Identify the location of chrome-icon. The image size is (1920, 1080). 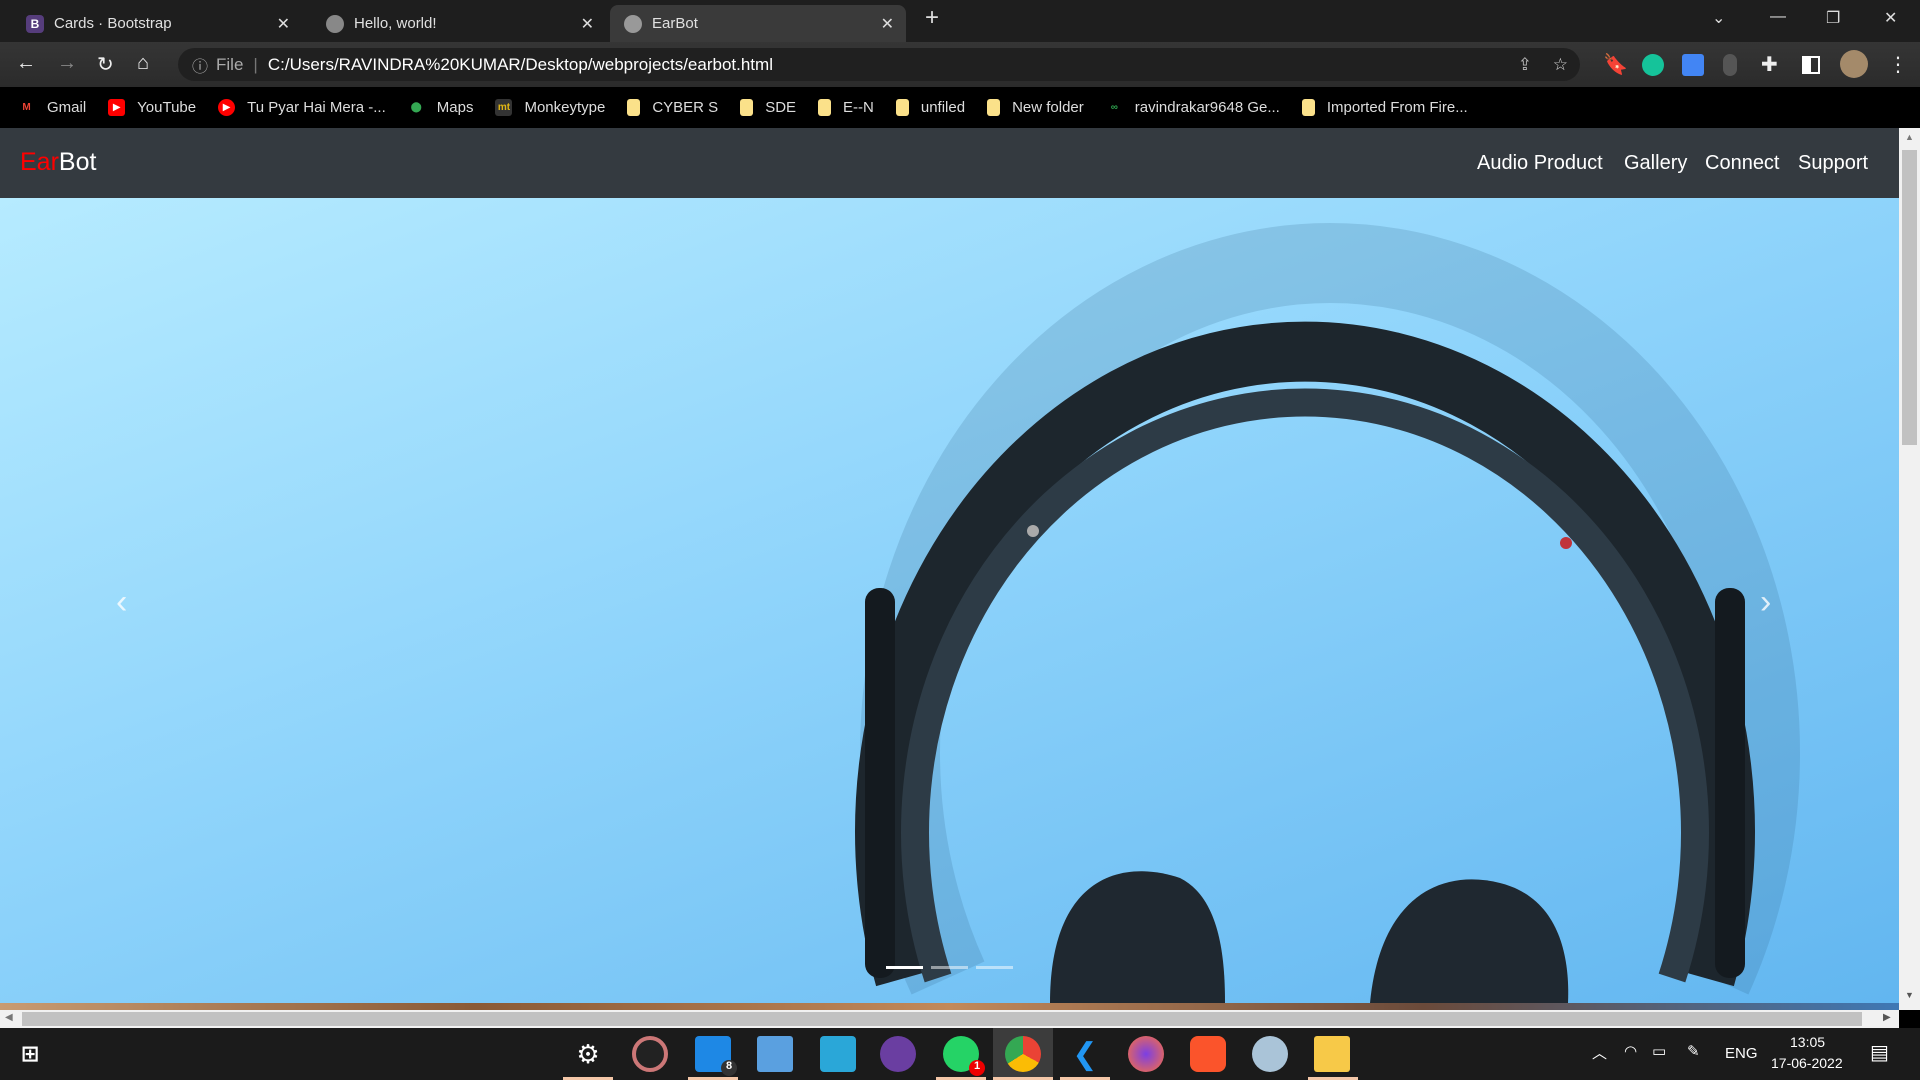
(1023, 1054).